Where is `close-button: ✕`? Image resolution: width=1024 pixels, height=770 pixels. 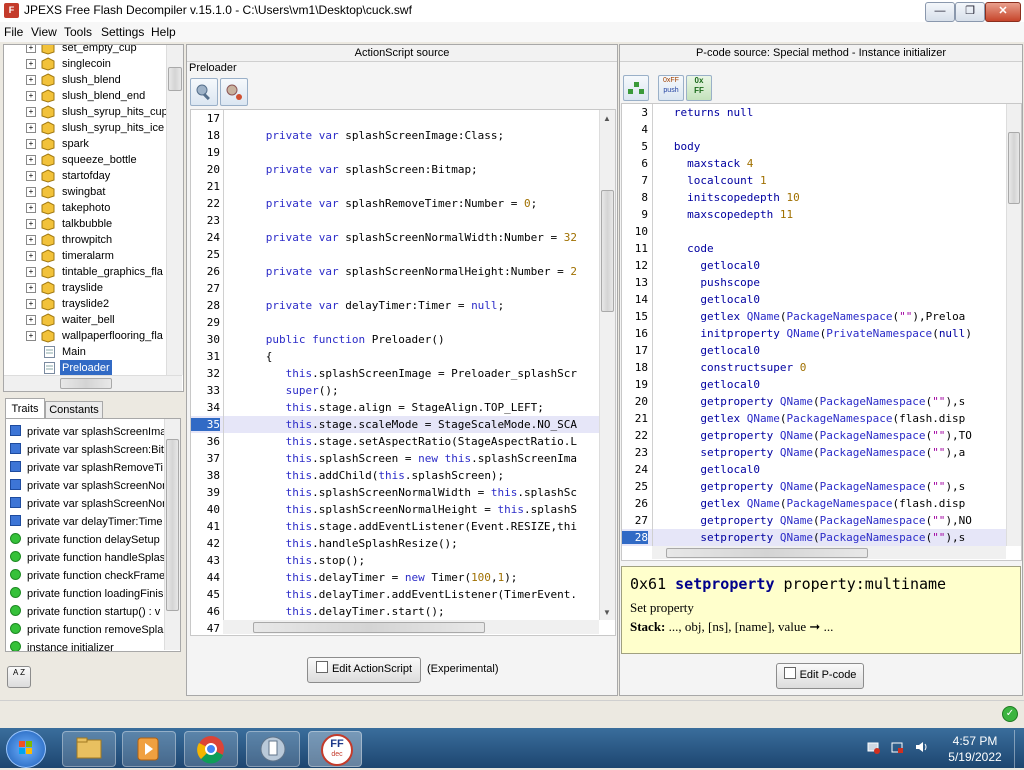
close-button: ✕ is located at coordinates (1003, 12).